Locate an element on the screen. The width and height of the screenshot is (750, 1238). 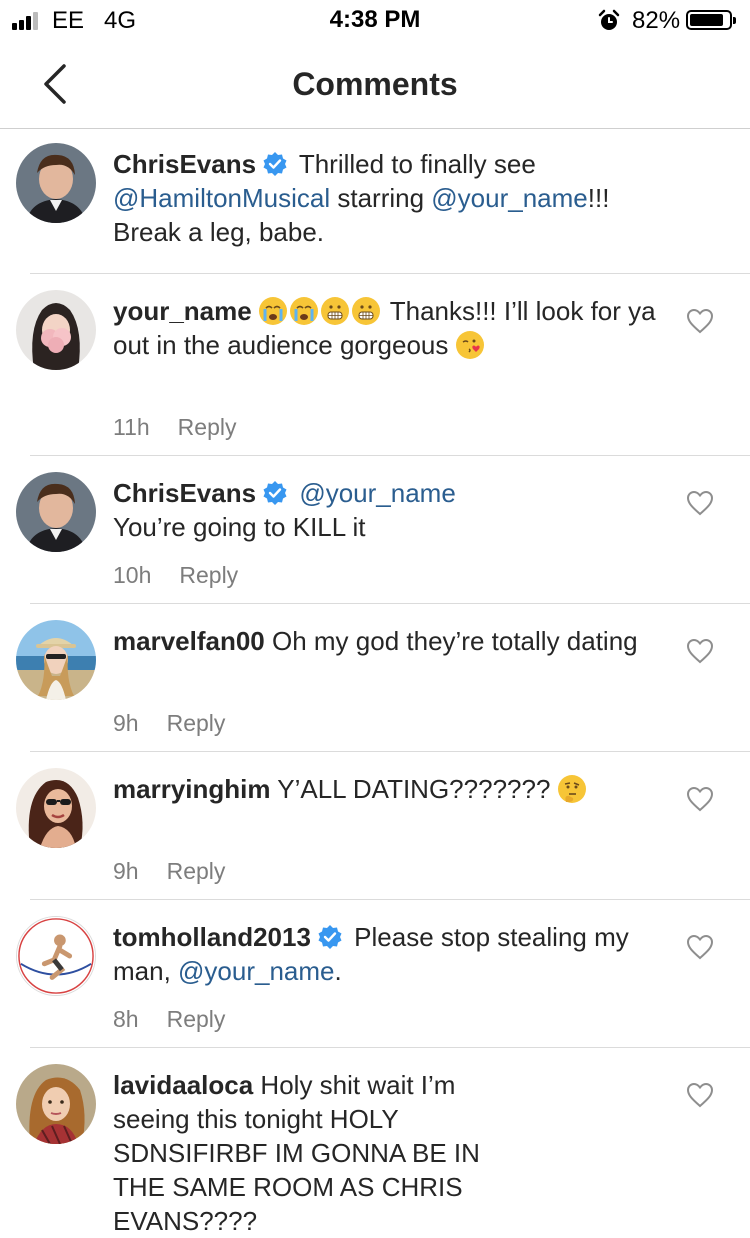
alarm-icon is located at coordinates (609, 19).